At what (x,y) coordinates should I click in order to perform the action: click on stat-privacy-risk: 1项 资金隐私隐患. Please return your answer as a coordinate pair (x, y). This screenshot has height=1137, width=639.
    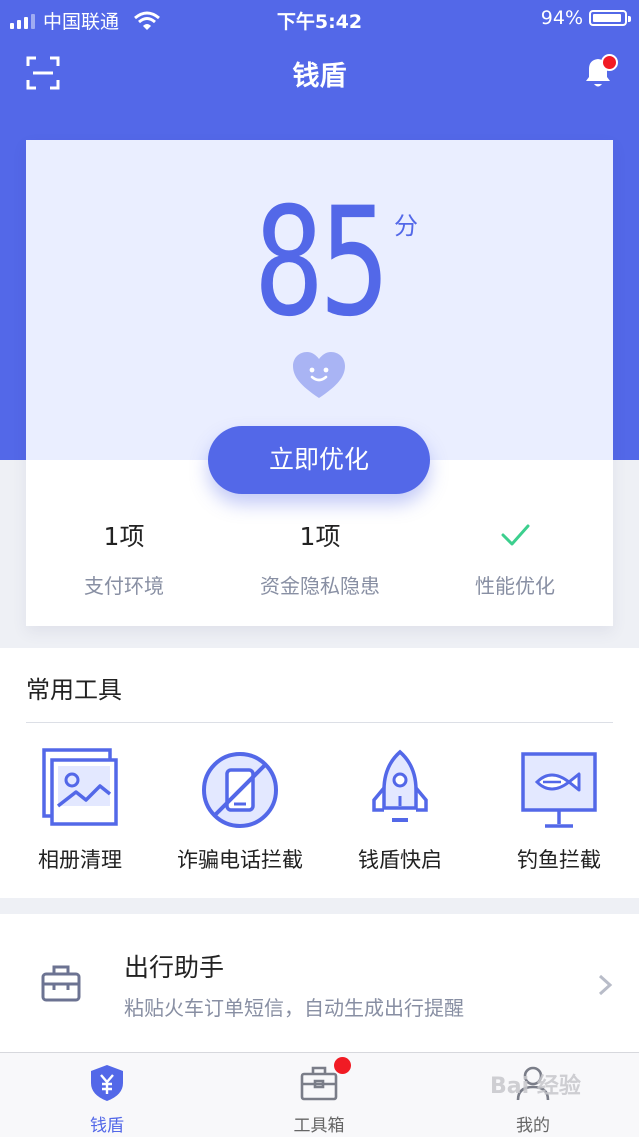
    Looking at the image, I should click on (320, 559).